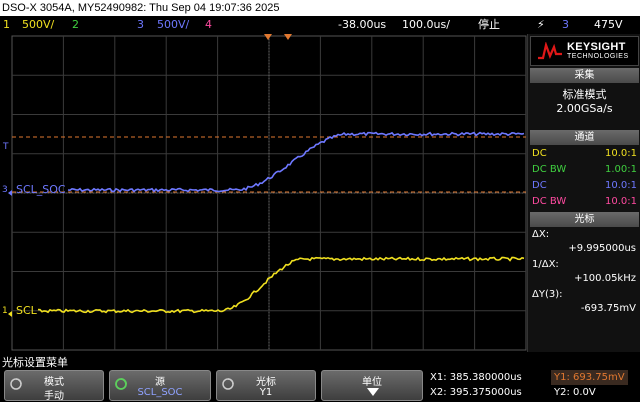 The width and height of the screenshot is (640, 402). I want to click on acquisition-mode: 标准模式, so click(584, 94).